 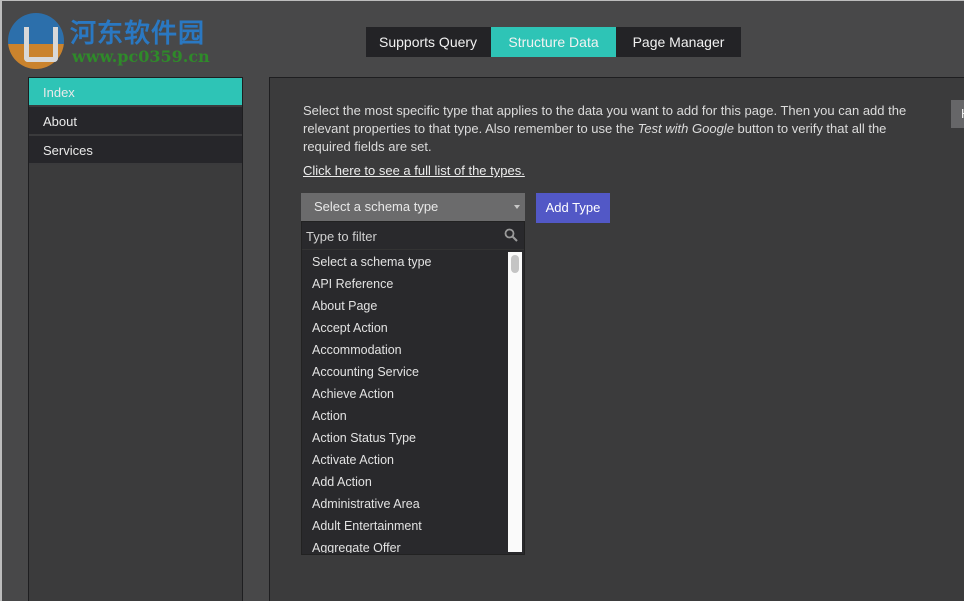 What do you see at coordinates (428, 42) in the screenshot?
I see `tab-supports-query: Supports Query` at bounding box center [428, 42].